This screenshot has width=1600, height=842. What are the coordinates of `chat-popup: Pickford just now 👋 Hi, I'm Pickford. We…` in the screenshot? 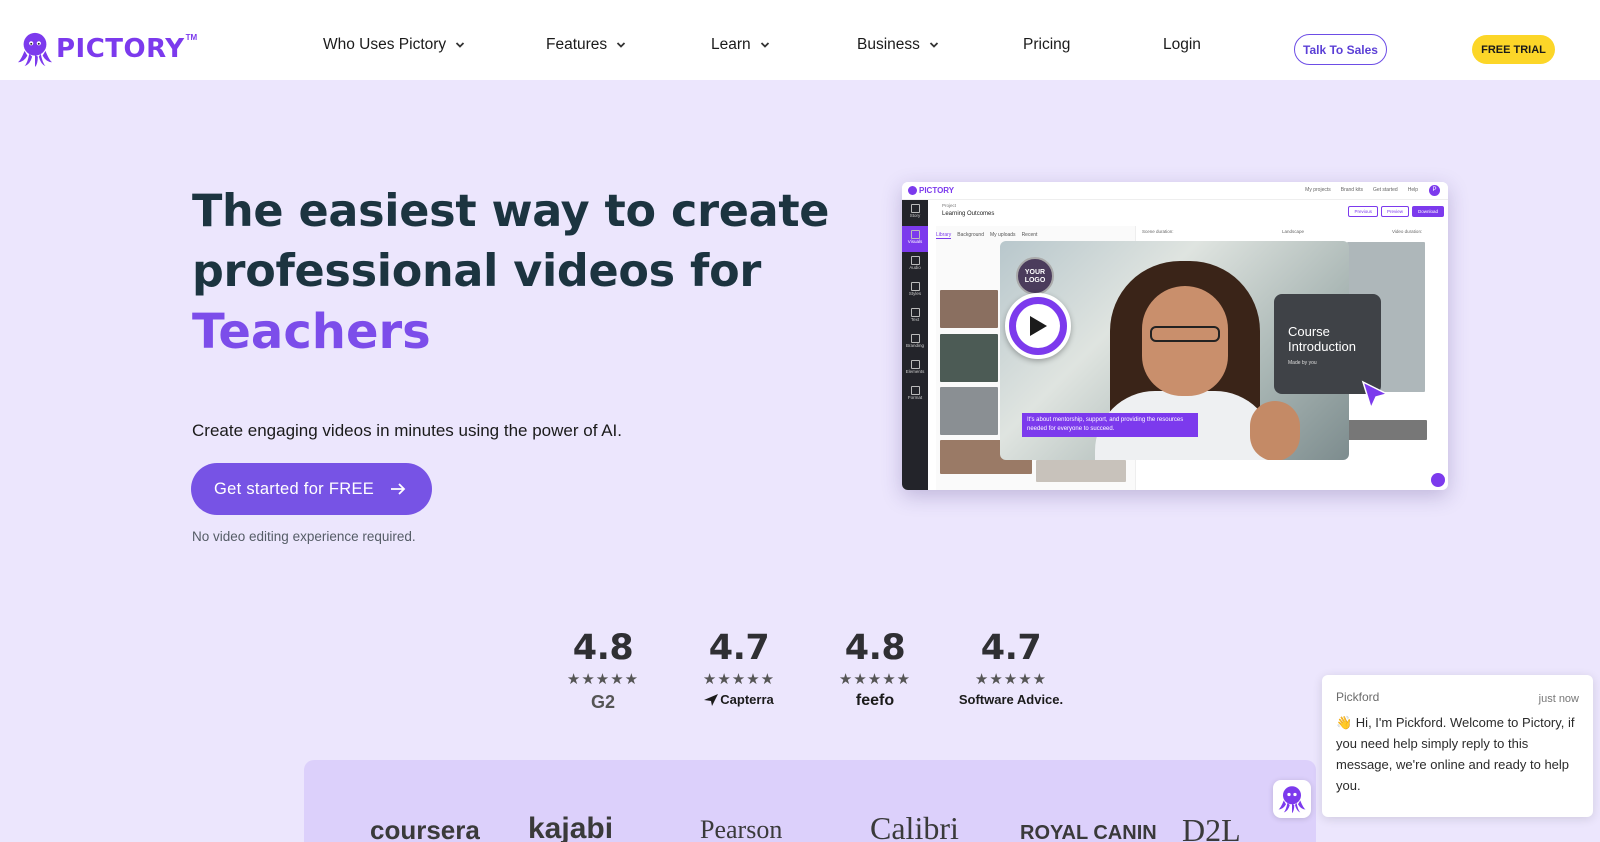 It's located at (1457, 746).